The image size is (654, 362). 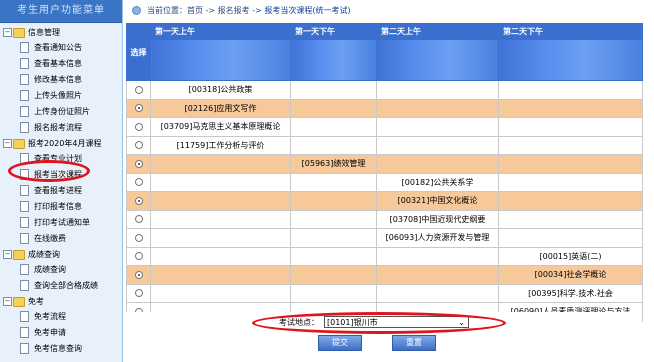 I want to click on table-row: [00318]公共政策, so click(x=384, y=90).